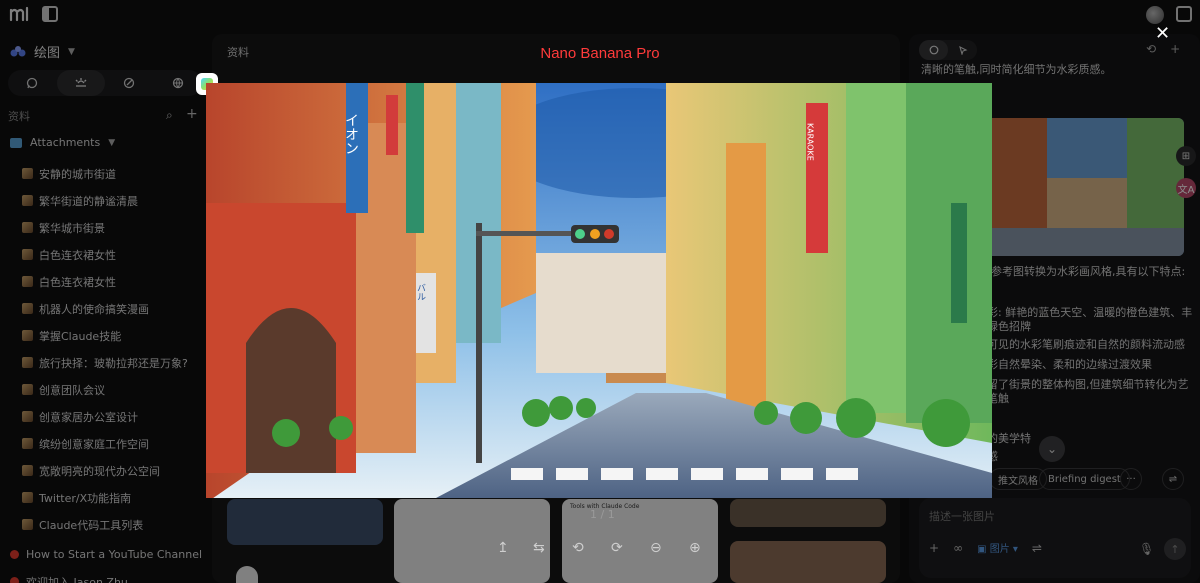 This screenshot has height=583, width=1200. Describe the element at coordinates (351, 134) in the screenshot. I see `shop-sign: イオン` at that location.